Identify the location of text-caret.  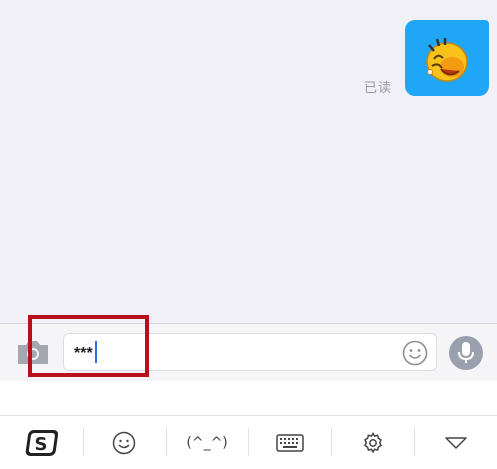
(95, 352).